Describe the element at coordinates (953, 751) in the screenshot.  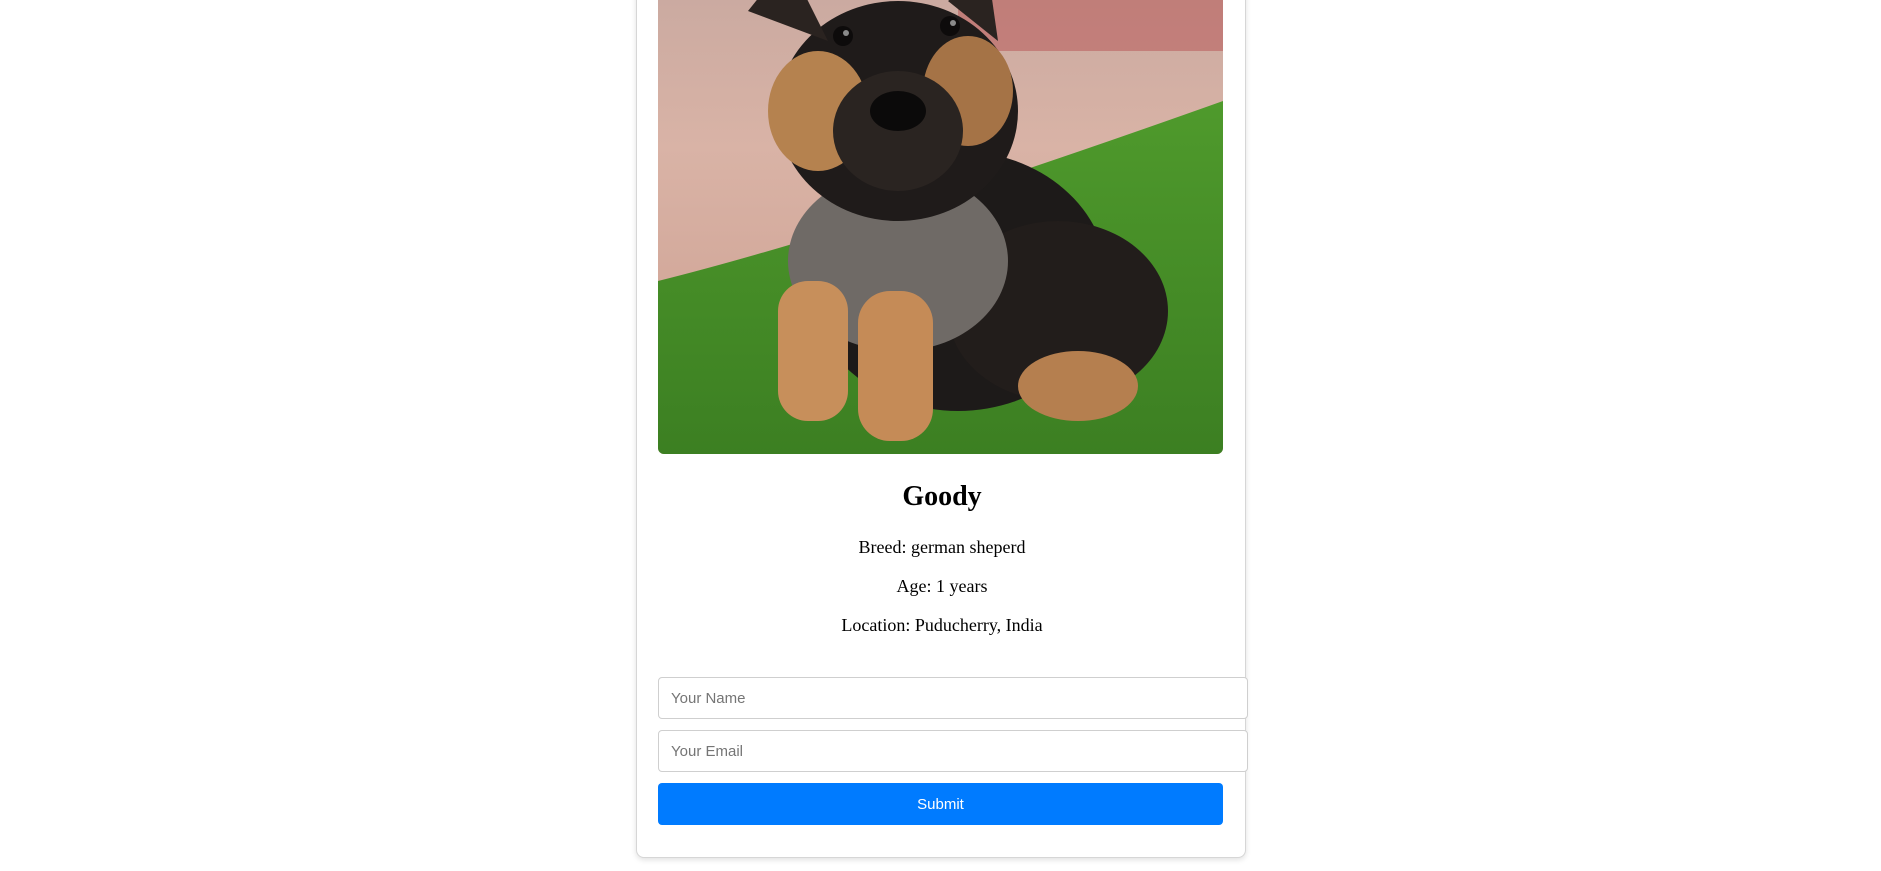
I see `email-input` at that location.